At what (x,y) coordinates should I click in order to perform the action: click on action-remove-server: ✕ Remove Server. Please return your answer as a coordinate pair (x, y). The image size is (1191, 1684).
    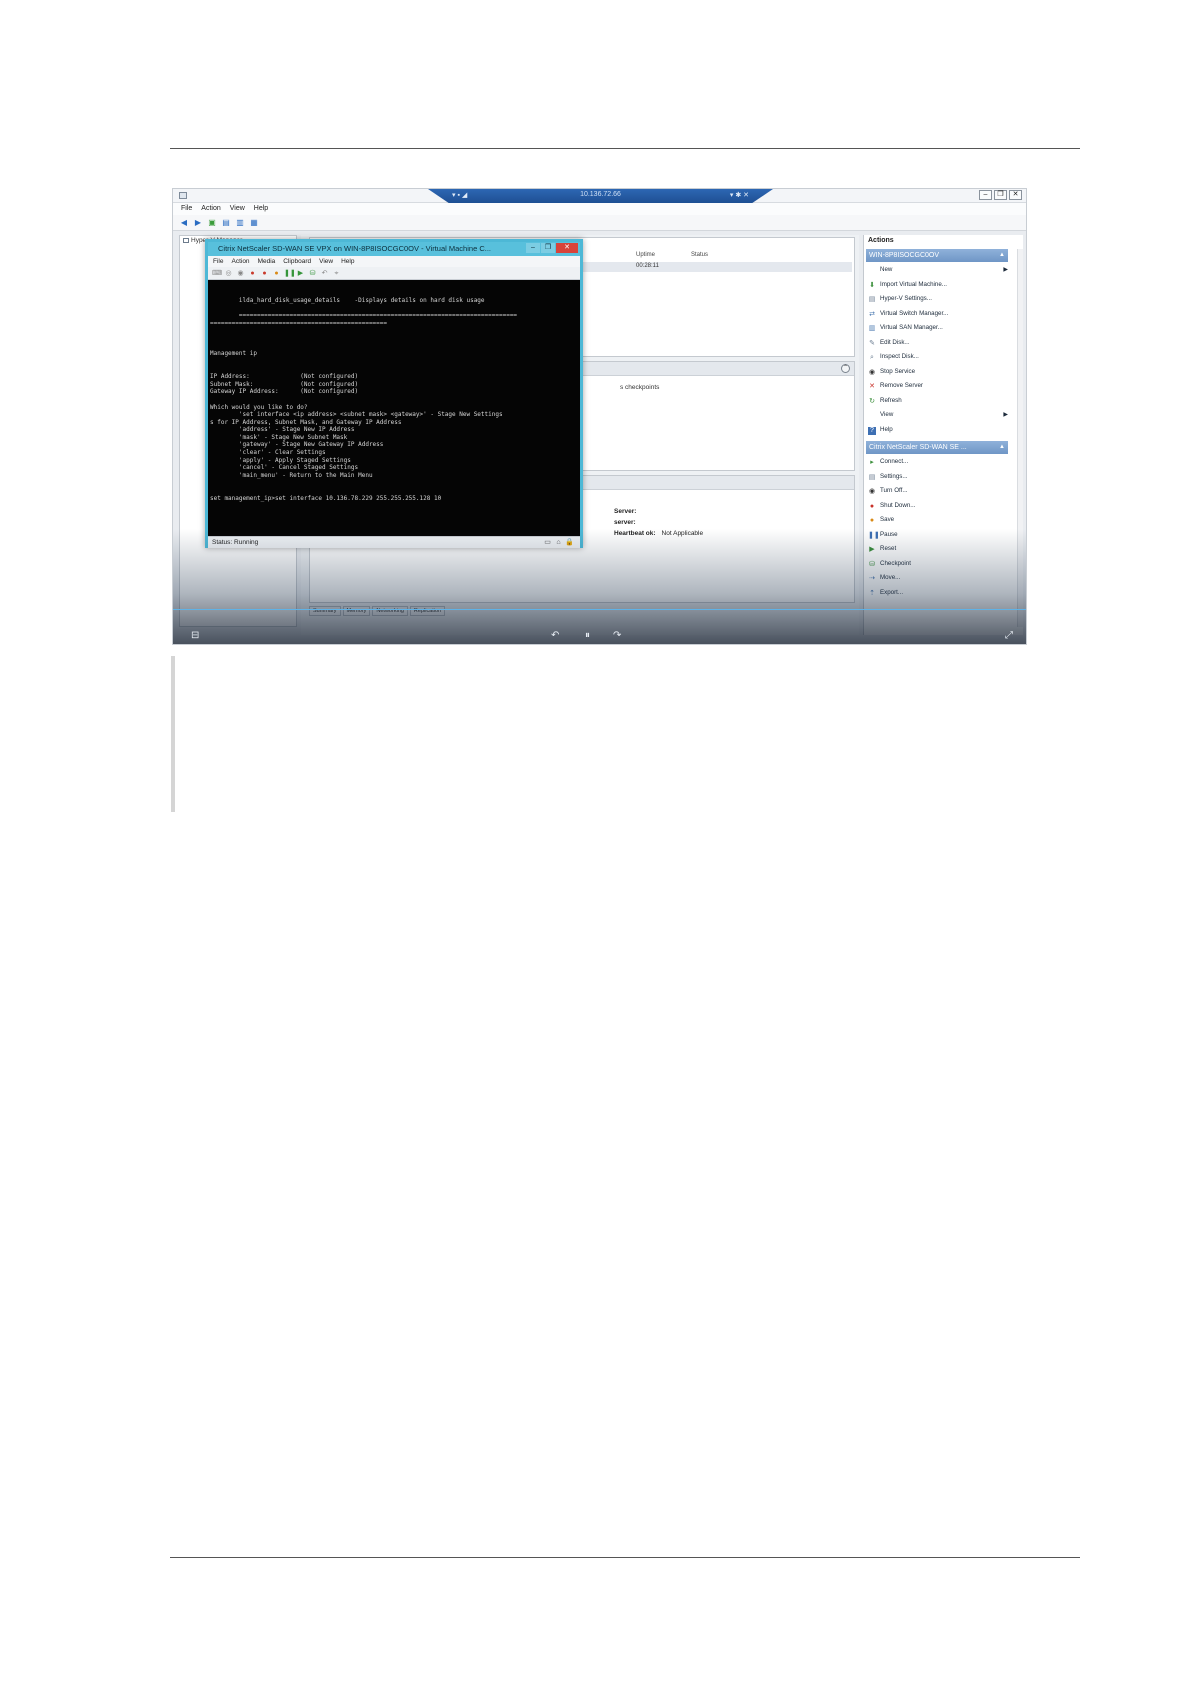
    Looking at the image, I should click on (938, 386).